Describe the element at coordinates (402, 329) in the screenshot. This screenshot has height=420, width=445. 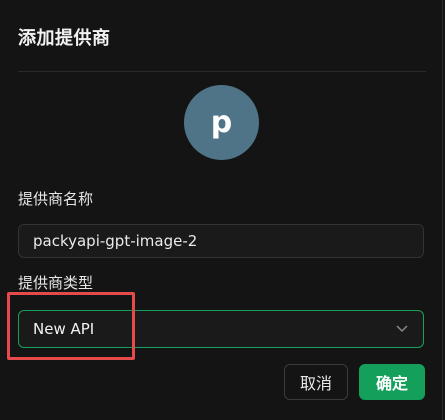
I see `chevron-down-icon` at that location.